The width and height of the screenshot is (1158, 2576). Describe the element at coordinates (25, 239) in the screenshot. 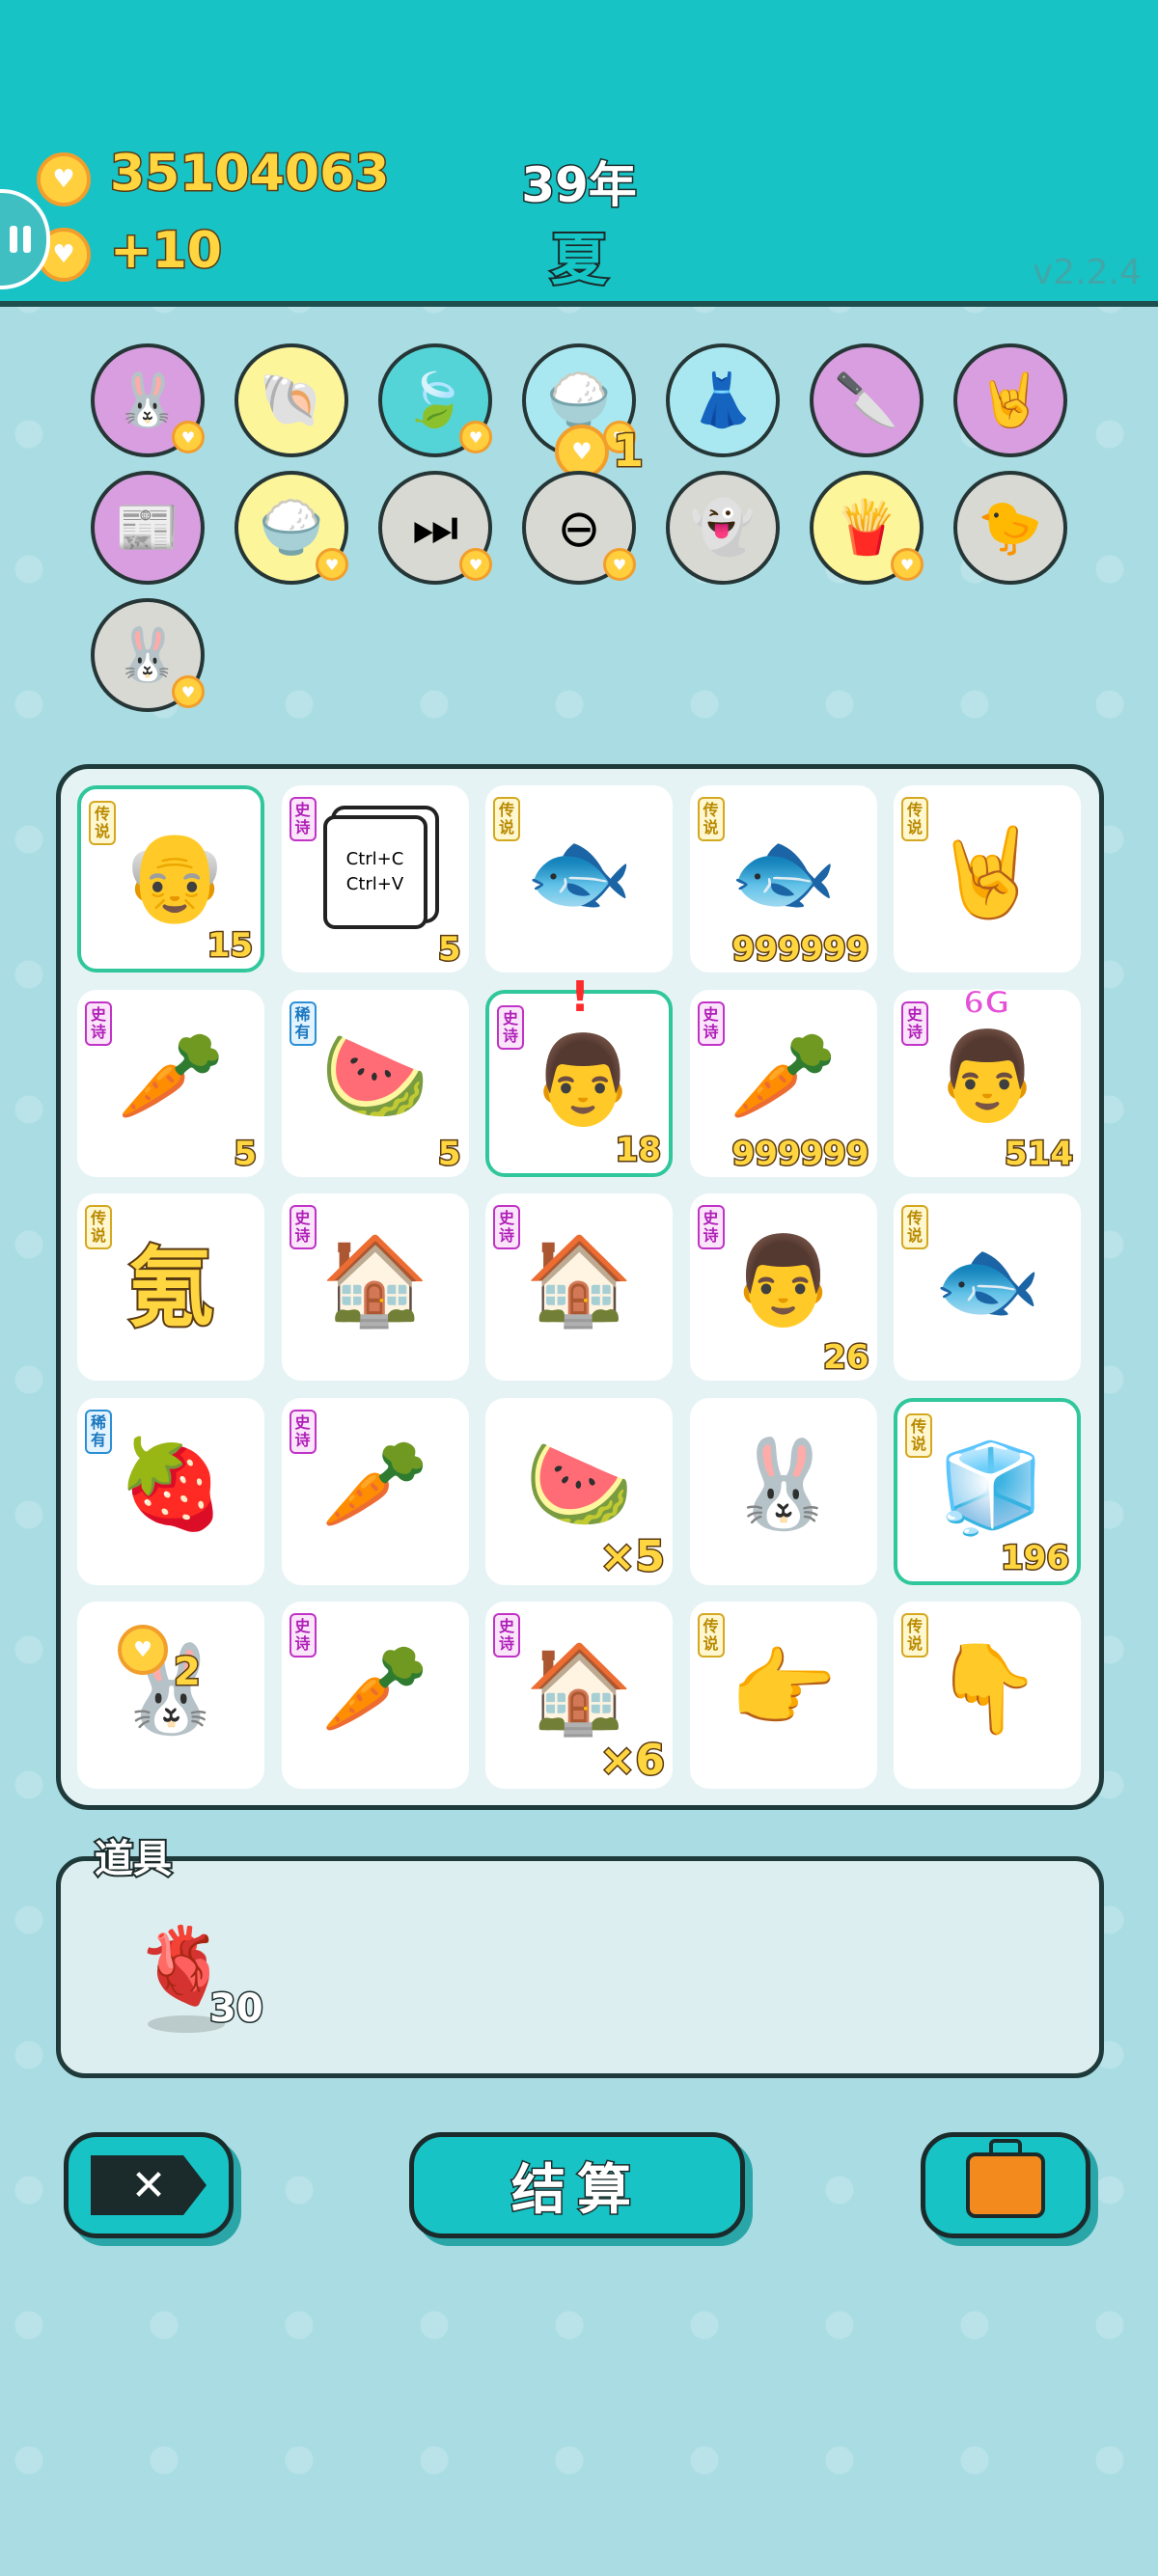

I see `pause-button` at that location.